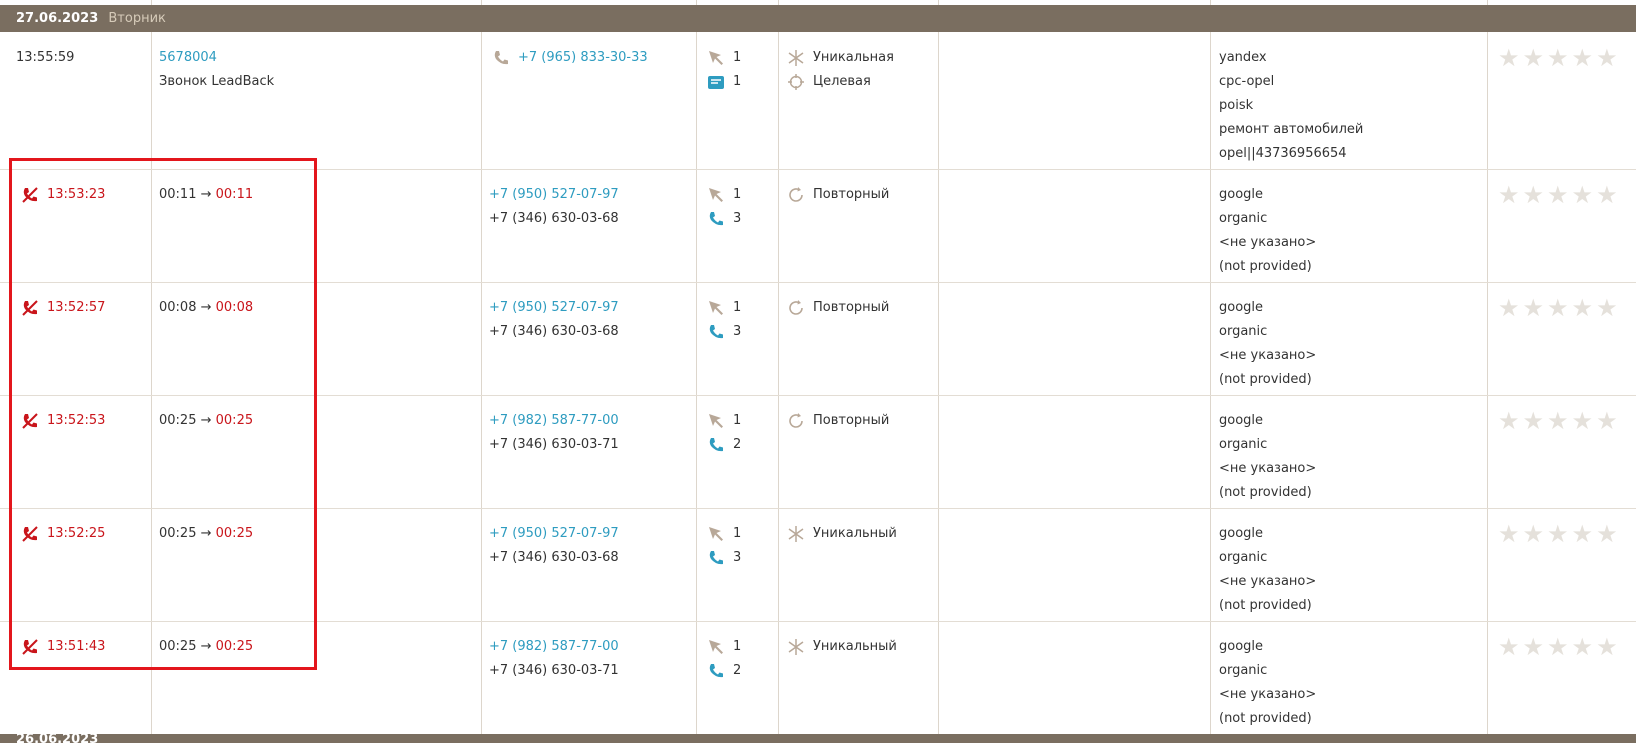 The width and height of the screenshot is (1636, 743). I want to click on messages-count: 1, so click(737, 81).